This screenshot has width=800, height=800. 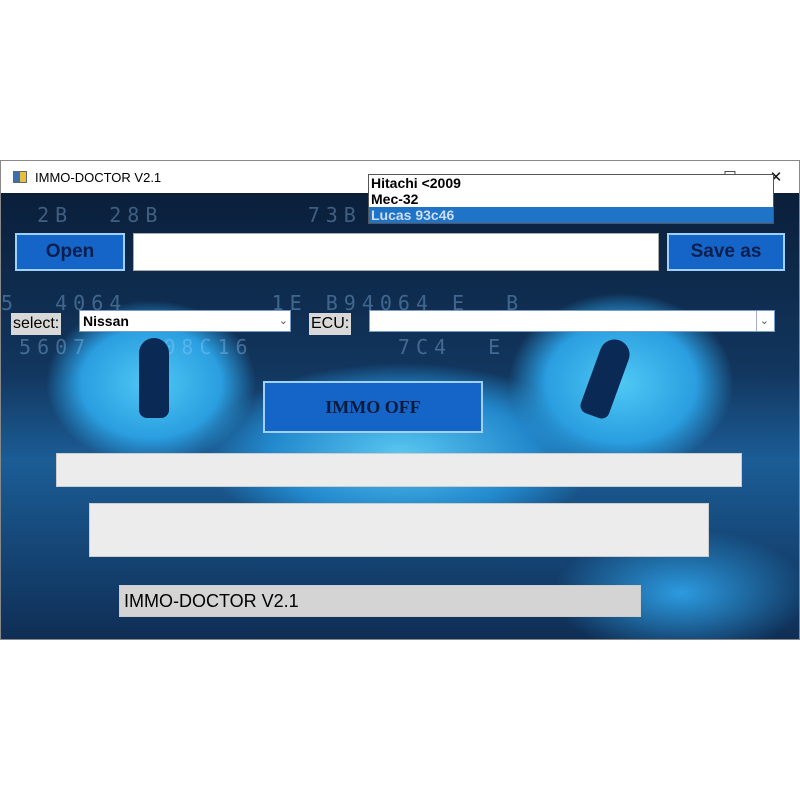 I want to click on immo-off-button: IMMO OFF, so click(x=373, y=407).